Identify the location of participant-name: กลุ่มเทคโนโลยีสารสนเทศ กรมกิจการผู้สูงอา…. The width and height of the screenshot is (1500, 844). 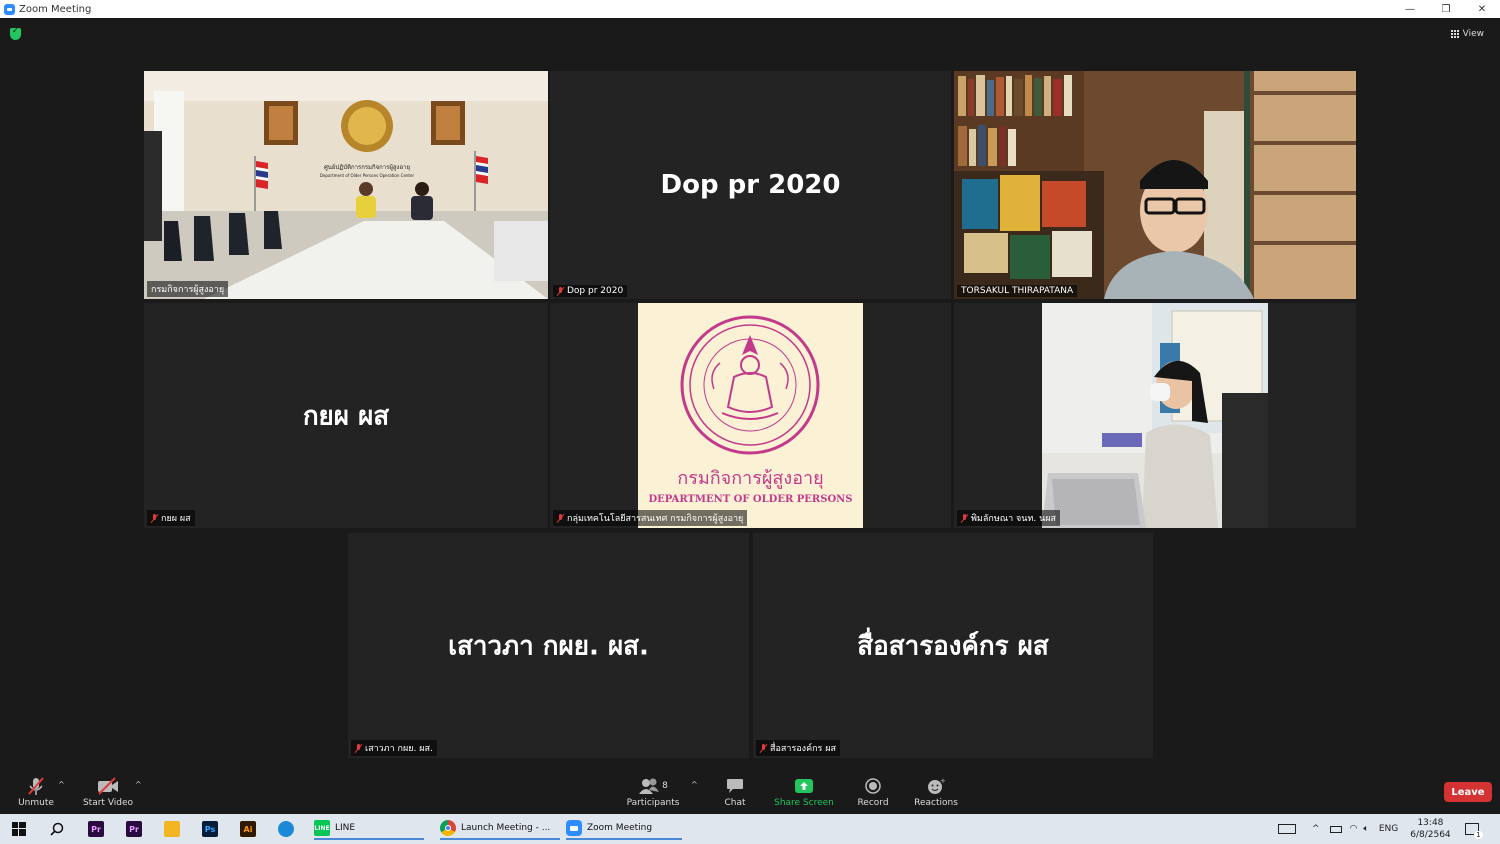
(655, 519).